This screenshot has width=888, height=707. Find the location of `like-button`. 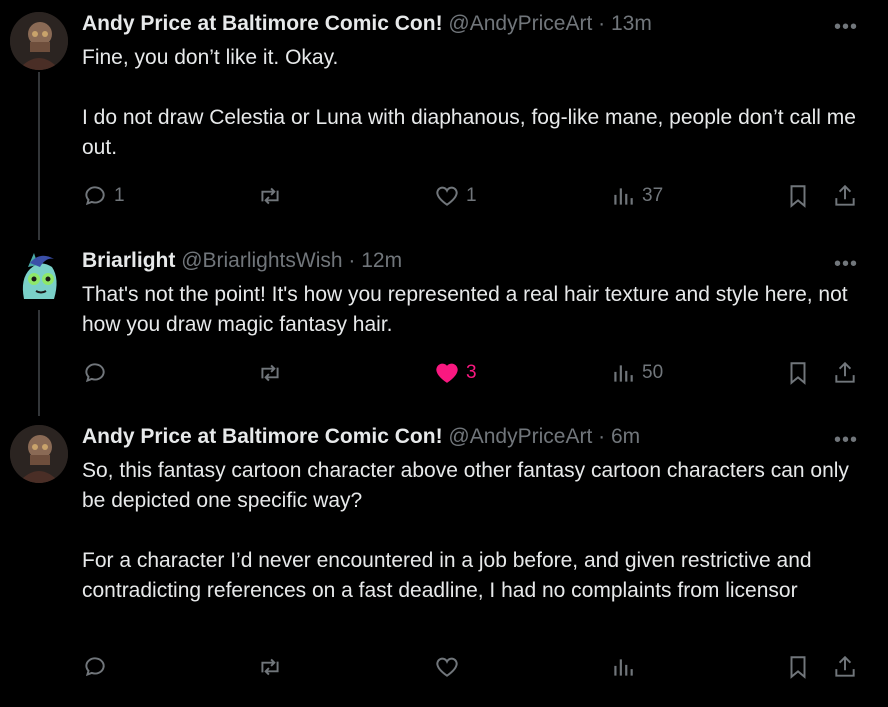

like-button is located at coordinates (447, 667).